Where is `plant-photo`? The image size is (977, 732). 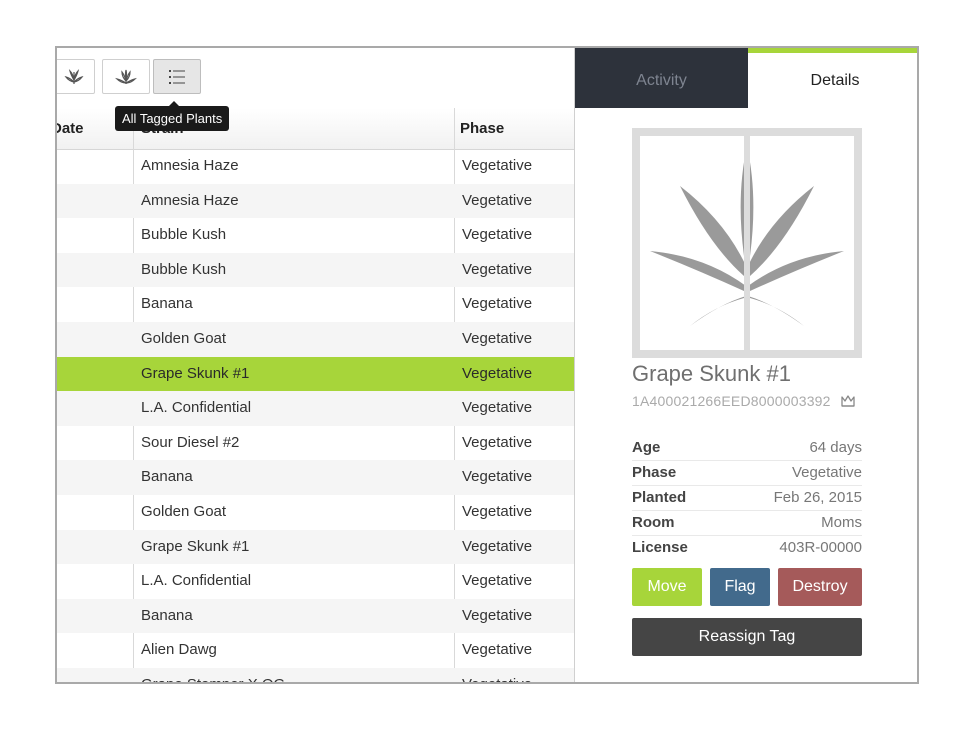 plant-photo is located at coordinates (747, 243).